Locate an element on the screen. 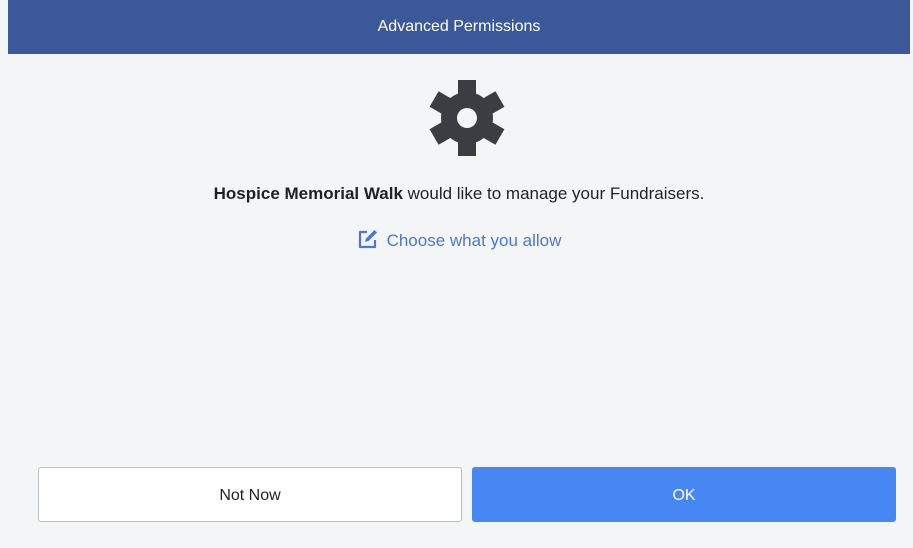  dialog-title-bar: Advanced Permissions is located at coordinates (459, 27).